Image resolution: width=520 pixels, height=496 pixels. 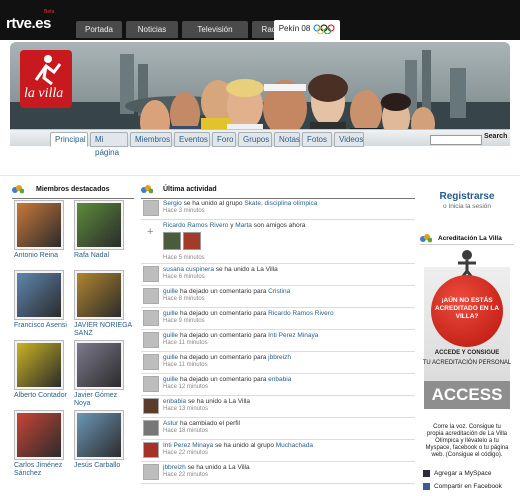 I want to click on top-tab-noticias: Noticias, so click(x=152, y=29).